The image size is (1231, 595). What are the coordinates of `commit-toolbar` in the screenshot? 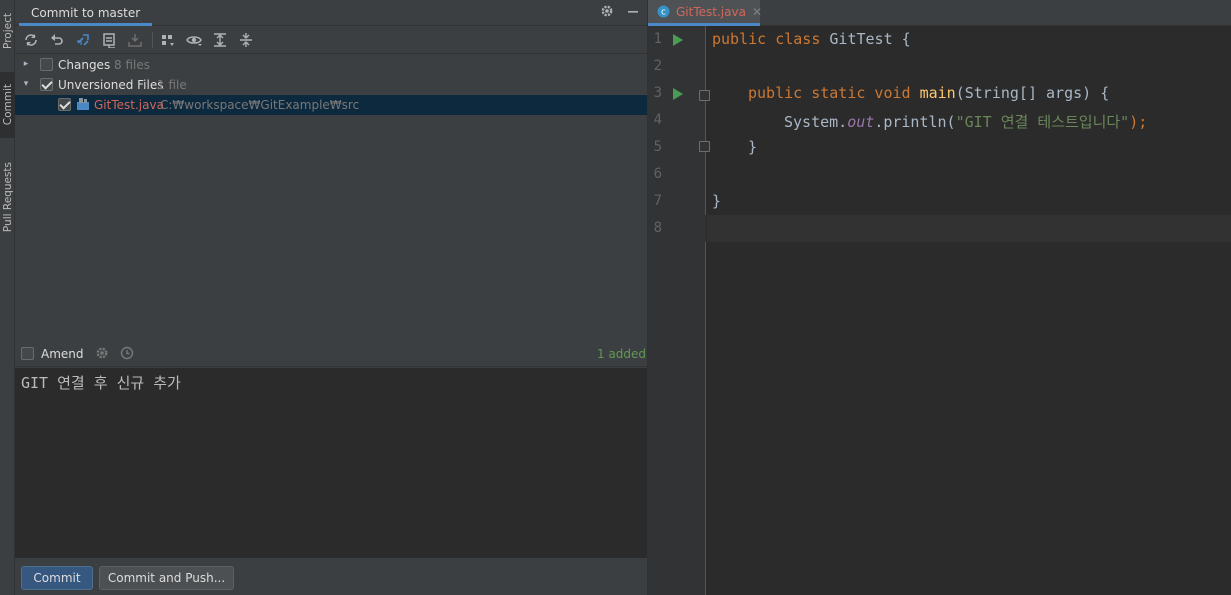 It's located at (331, 40).